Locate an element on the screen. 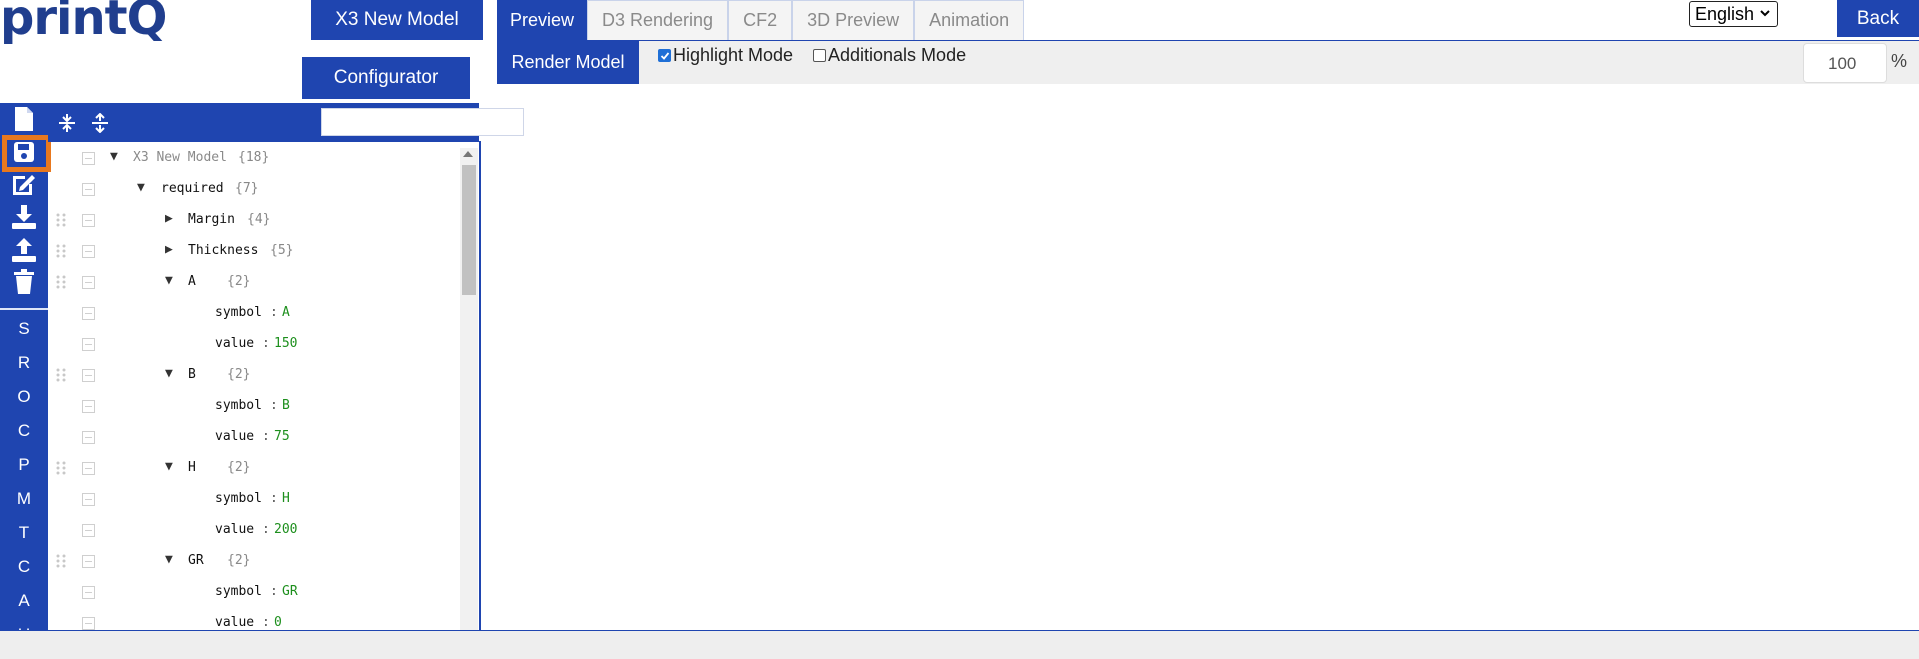 The image size is (1919, 659). tree-key: GR is located at coordinates (196, 560).